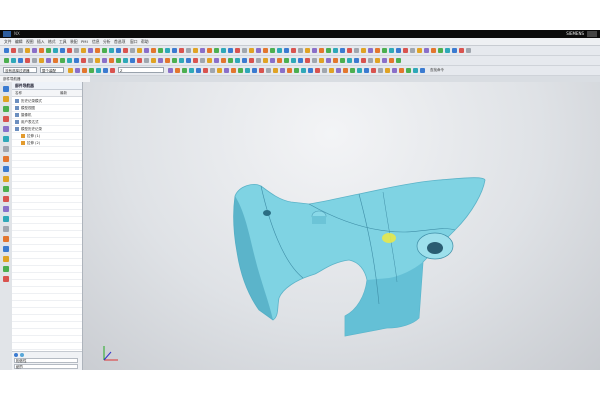  What do you see at coordinates (30, 42) in the screenshot?
I see `menu-item-view: 视图` at bounding box center [30, 42].